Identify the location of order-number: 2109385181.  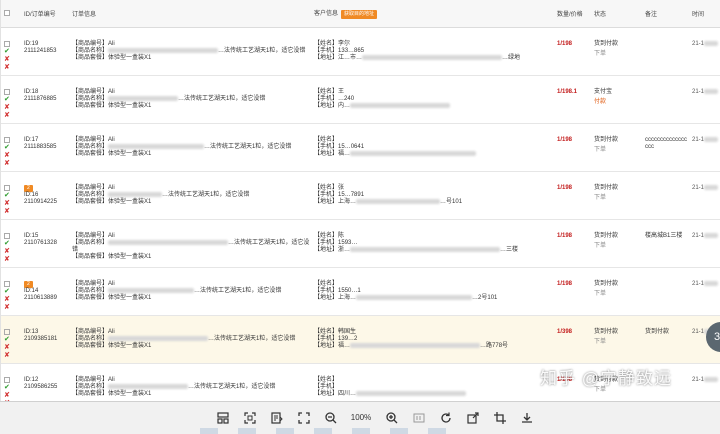
(41, 338).